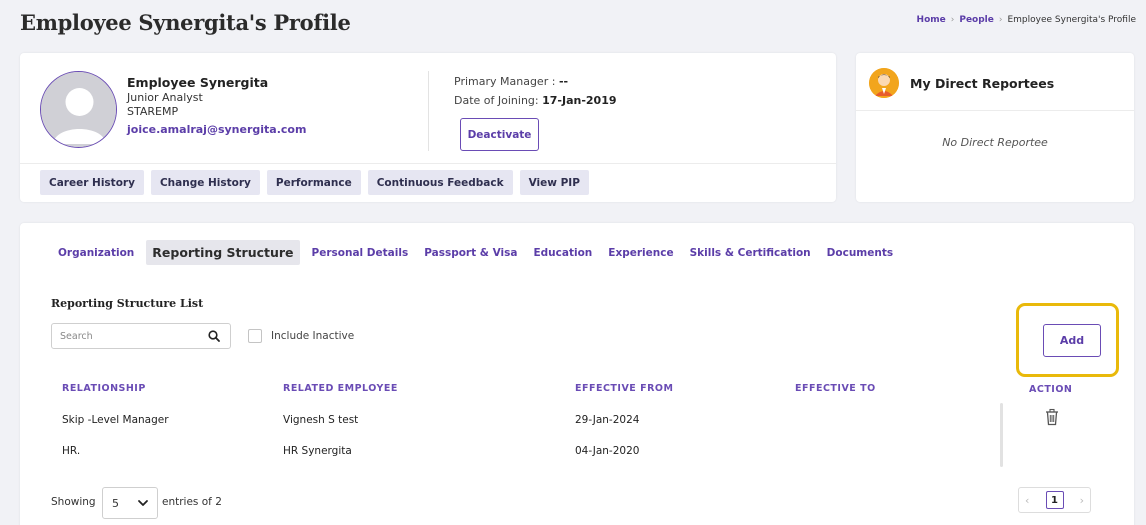 This screenshot has height=525, width=1146. What do you see at coordinates (216, 129) in the screenshot?
I see `employee-email: joice.amalraj@synergita.com` at bounding box center [216, 129].